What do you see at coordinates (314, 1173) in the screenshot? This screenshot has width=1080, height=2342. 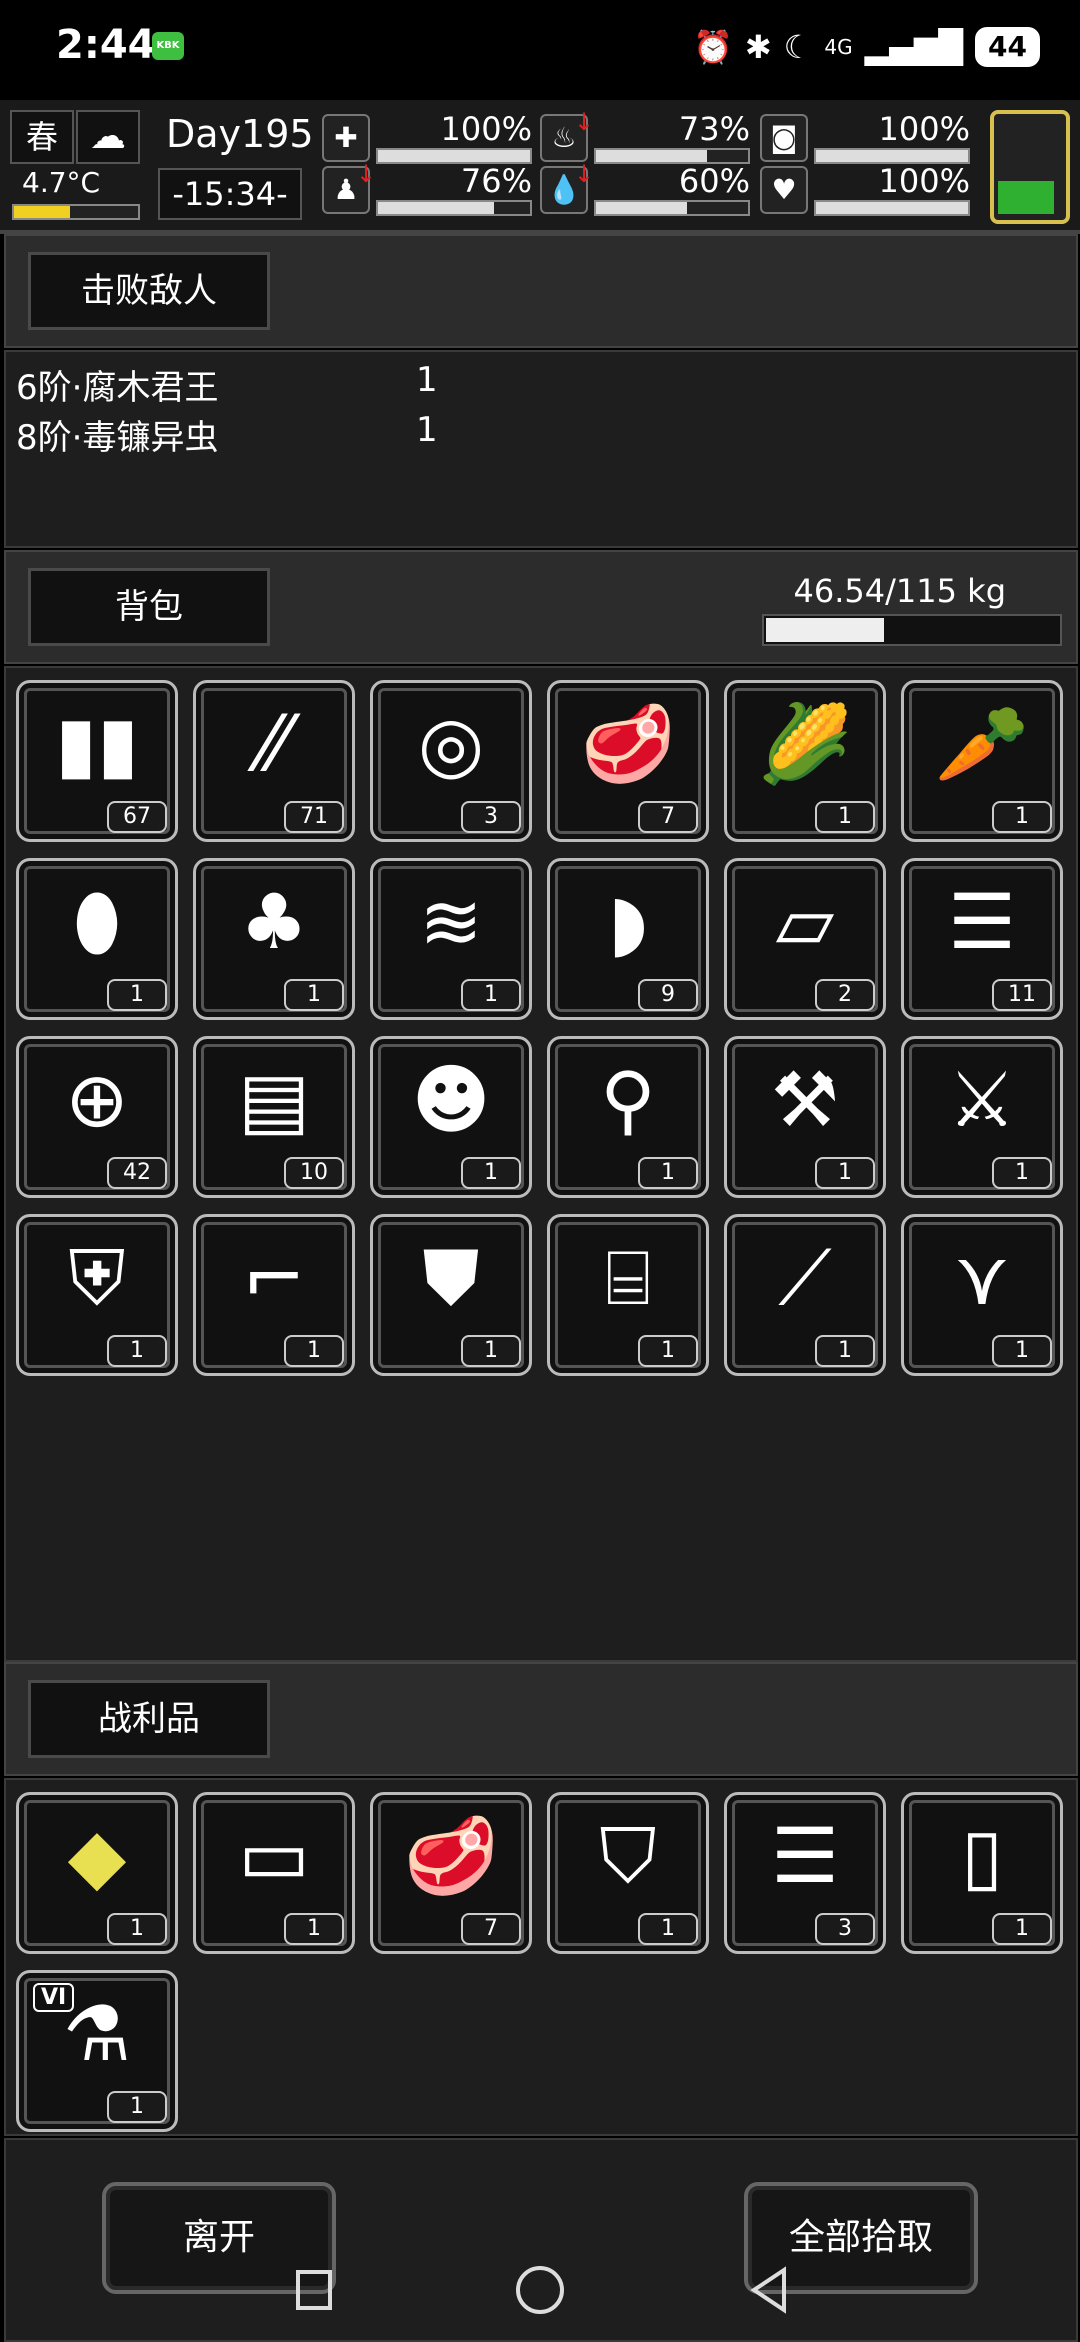 I see `item-count: 10` at bounding box center [314, 1173].